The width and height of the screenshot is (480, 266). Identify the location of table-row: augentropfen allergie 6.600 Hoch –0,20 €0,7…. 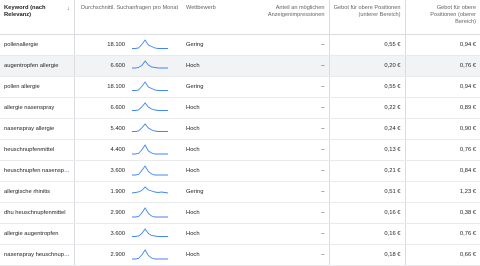
(240, 66).